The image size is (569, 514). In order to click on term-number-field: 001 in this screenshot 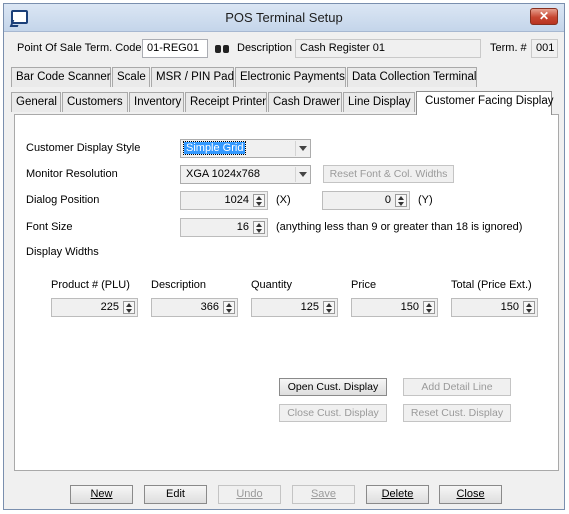, I will do `click(544, 48)`.